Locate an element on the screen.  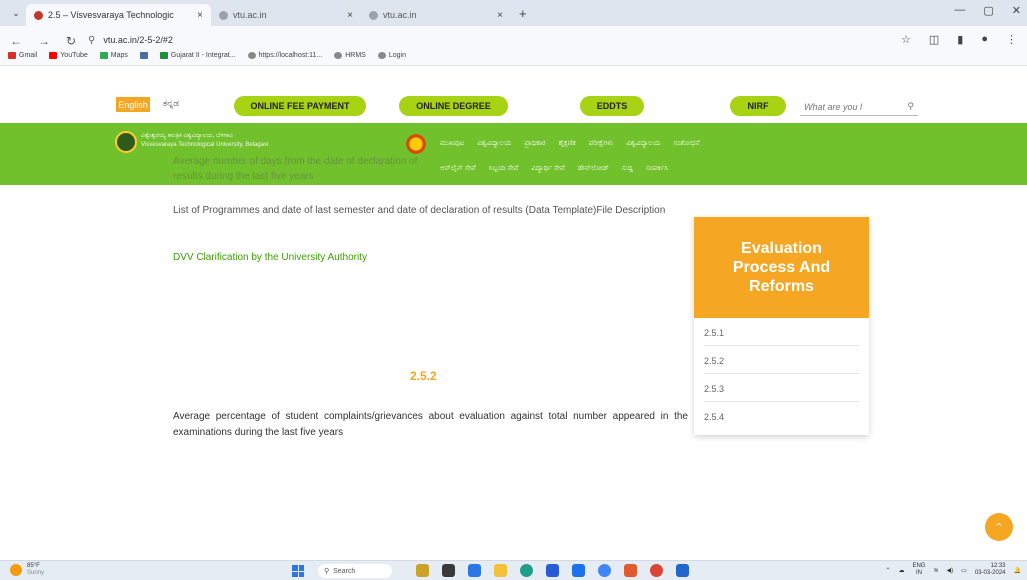
nirf-button: NIRF is located at coordinates (758, 106).